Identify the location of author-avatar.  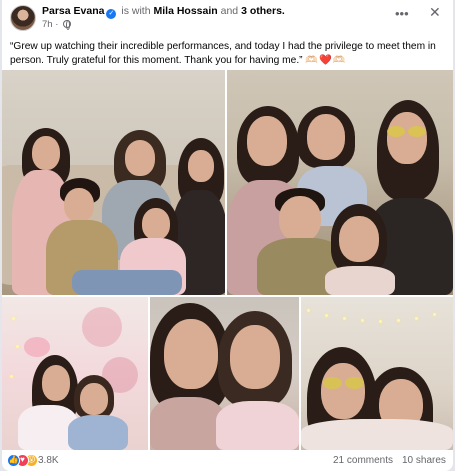
(23, 18).